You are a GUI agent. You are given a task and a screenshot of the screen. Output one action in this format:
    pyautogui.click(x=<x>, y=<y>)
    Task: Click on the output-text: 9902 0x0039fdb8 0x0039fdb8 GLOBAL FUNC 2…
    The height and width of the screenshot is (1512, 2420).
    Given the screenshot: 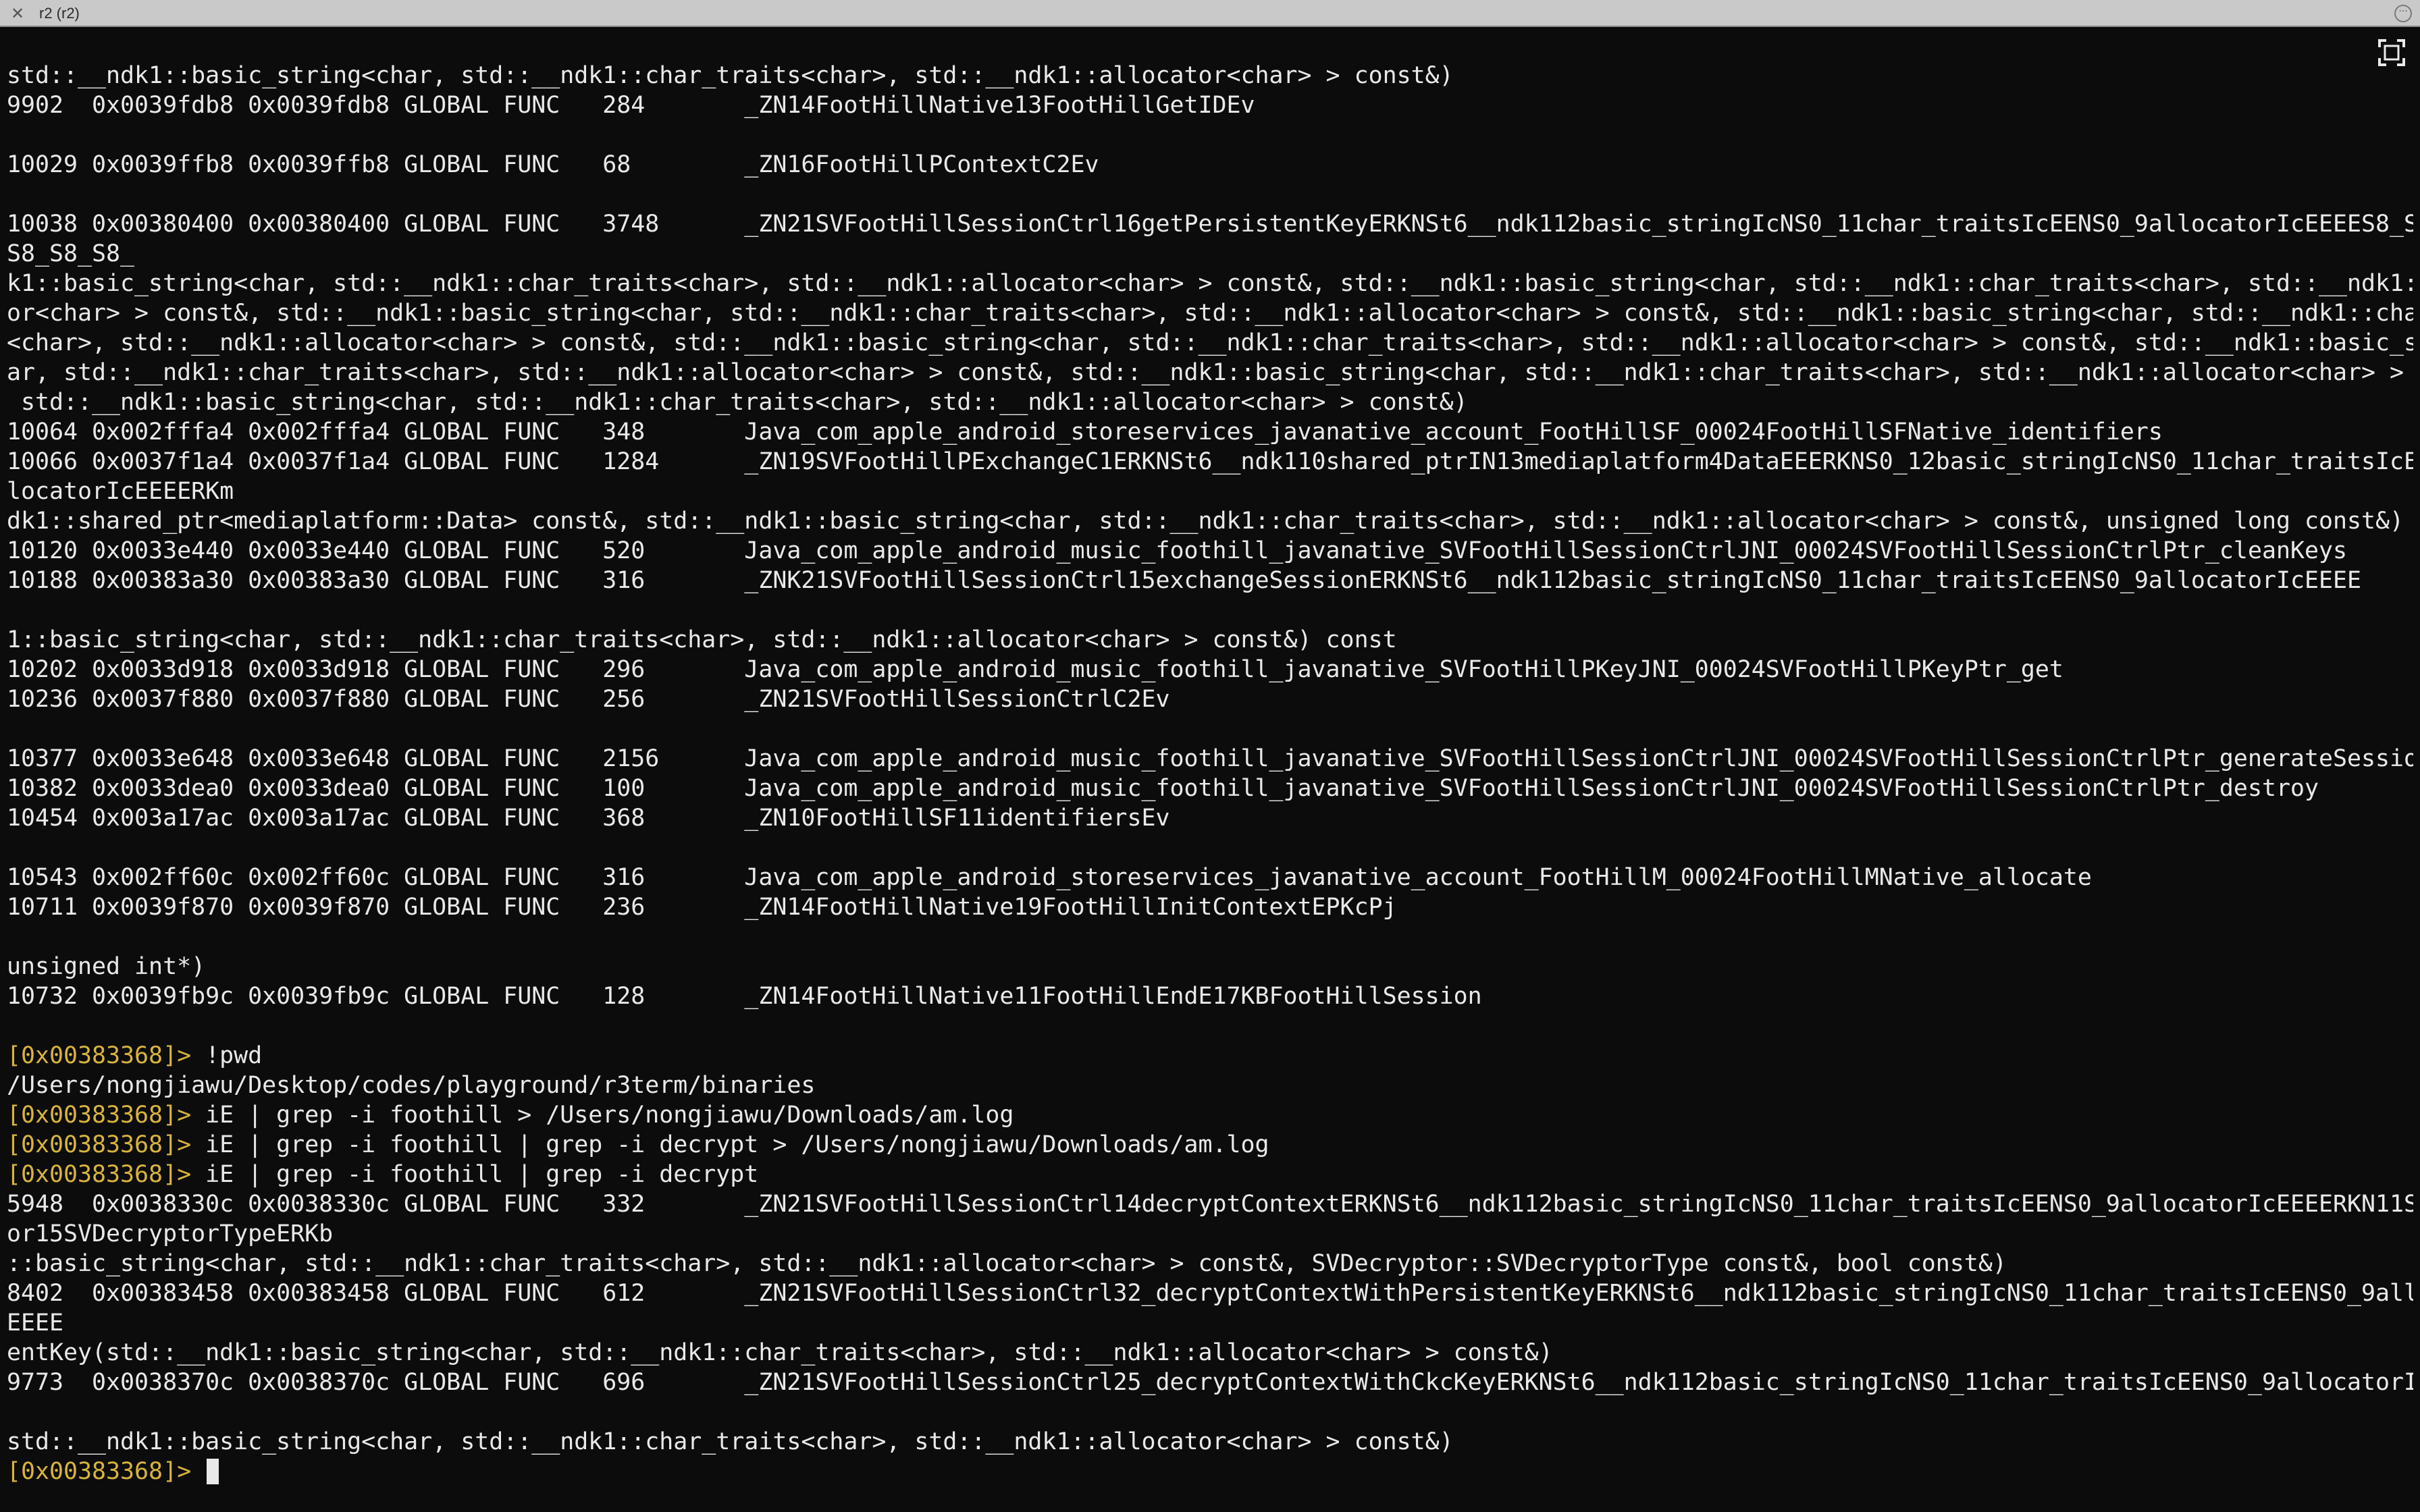 What is the action you would take?
    pyautogui.click(x=631, y=105)
    